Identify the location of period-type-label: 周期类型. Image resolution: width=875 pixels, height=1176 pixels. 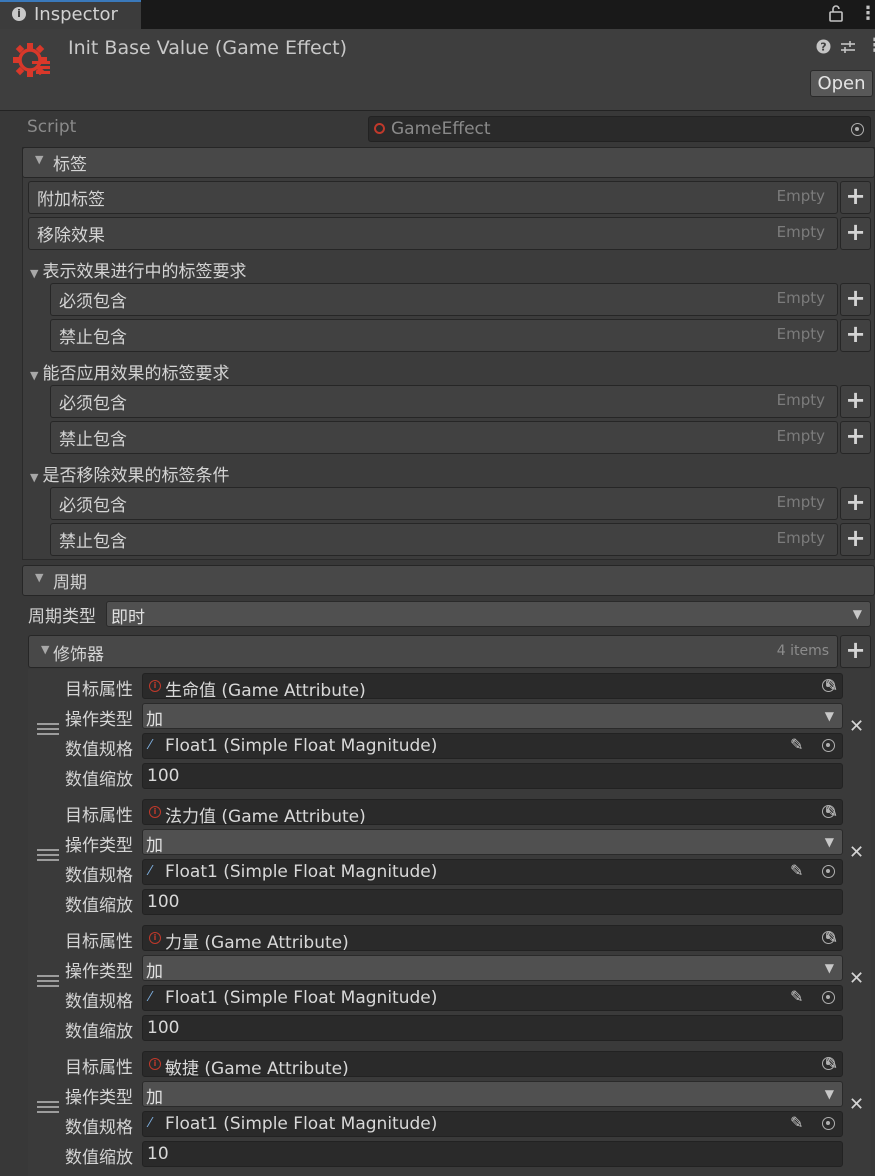
(62, 617).